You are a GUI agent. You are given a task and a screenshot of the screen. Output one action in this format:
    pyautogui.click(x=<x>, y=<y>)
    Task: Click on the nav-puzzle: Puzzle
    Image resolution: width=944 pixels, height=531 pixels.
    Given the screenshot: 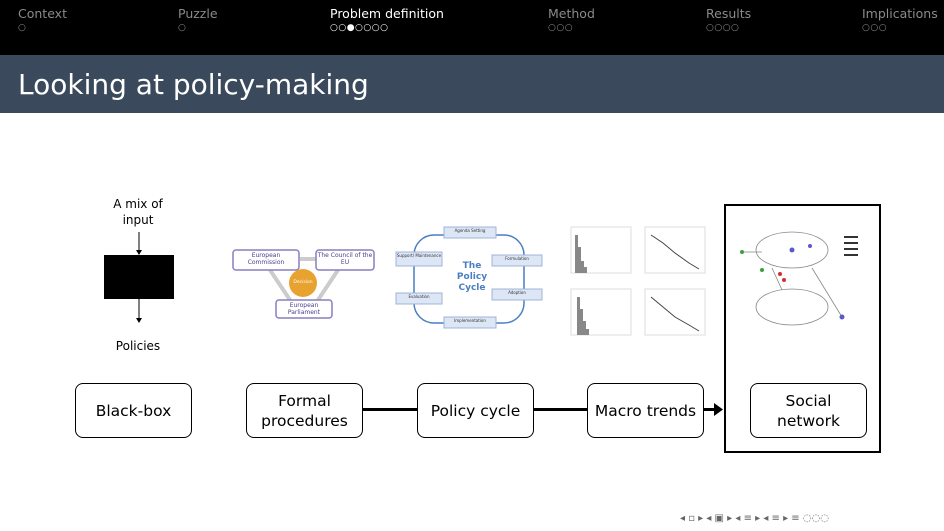 What is the action you would take?
    pyautogui.click(x=198, y=13)
    